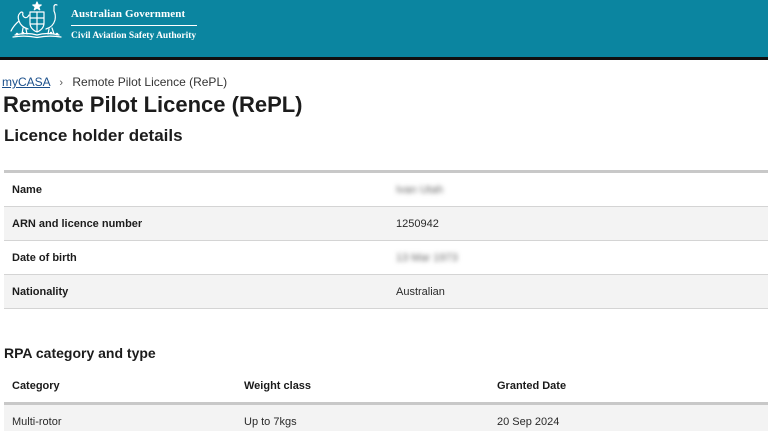 The image size is (768, 431). What do you see at coordinates (417, 223) in the screenshot?
I see `arn-value: 1250942` at bounding box center [417, 223].